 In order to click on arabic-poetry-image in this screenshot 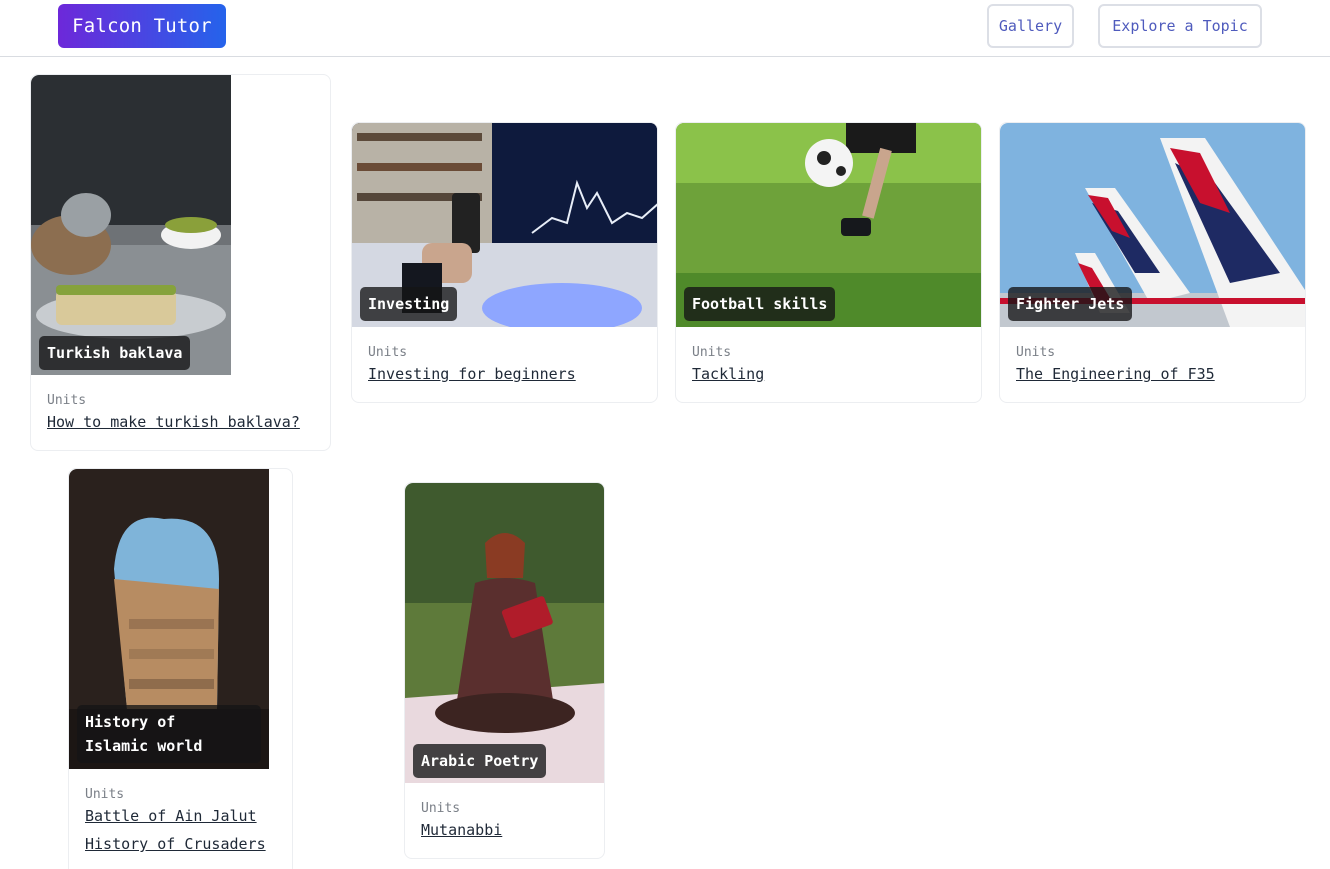, I will do `click(504, 633)`.